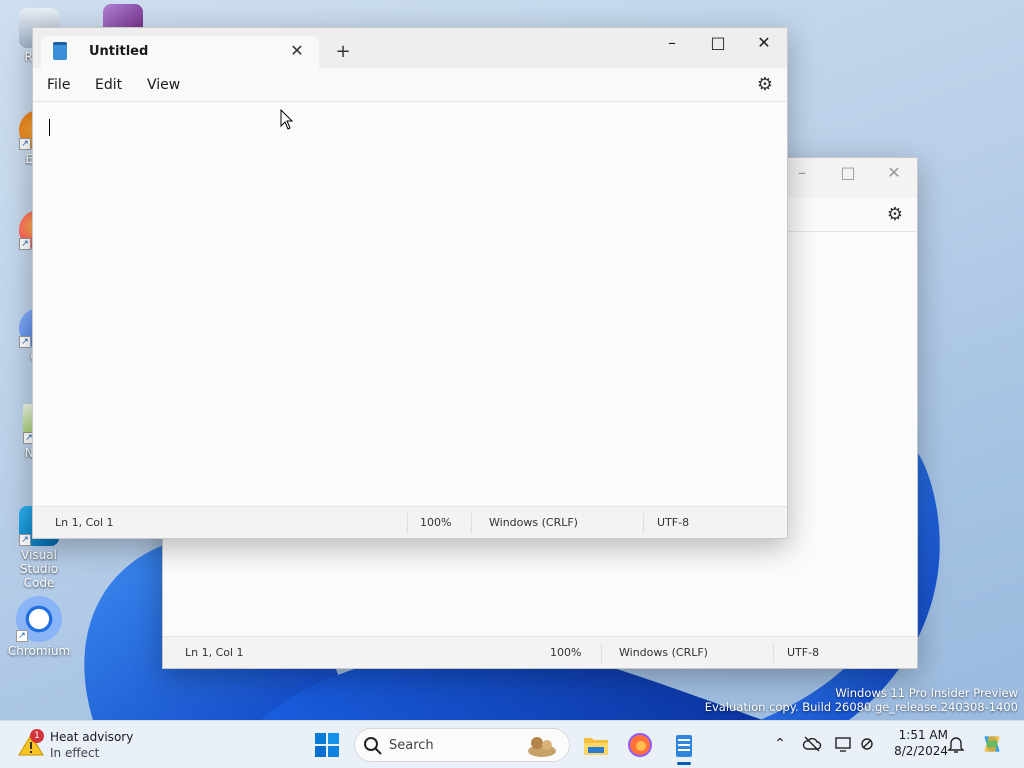  Describe the element at coordinates (992, 744) in the screenshot. I see `copilot-icon` at that location.